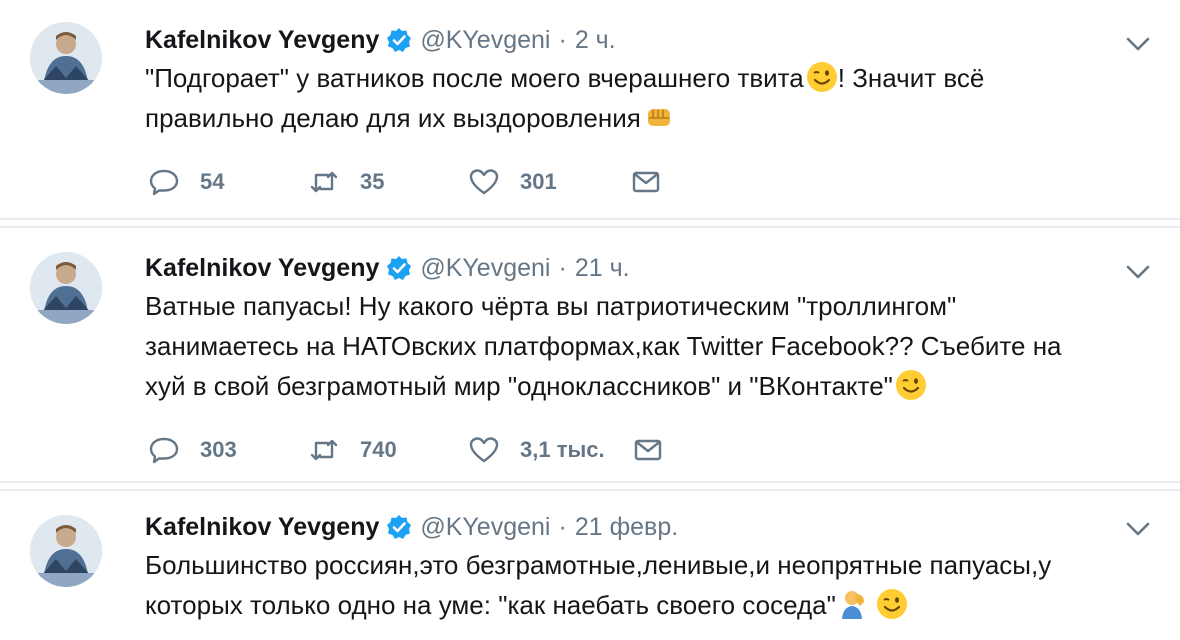 The width and height of the screenshot is (1180, 640). Describe the element at coordinates (595, 40) in the screenshot. I see `timestamp: 2 ч.` at that location.